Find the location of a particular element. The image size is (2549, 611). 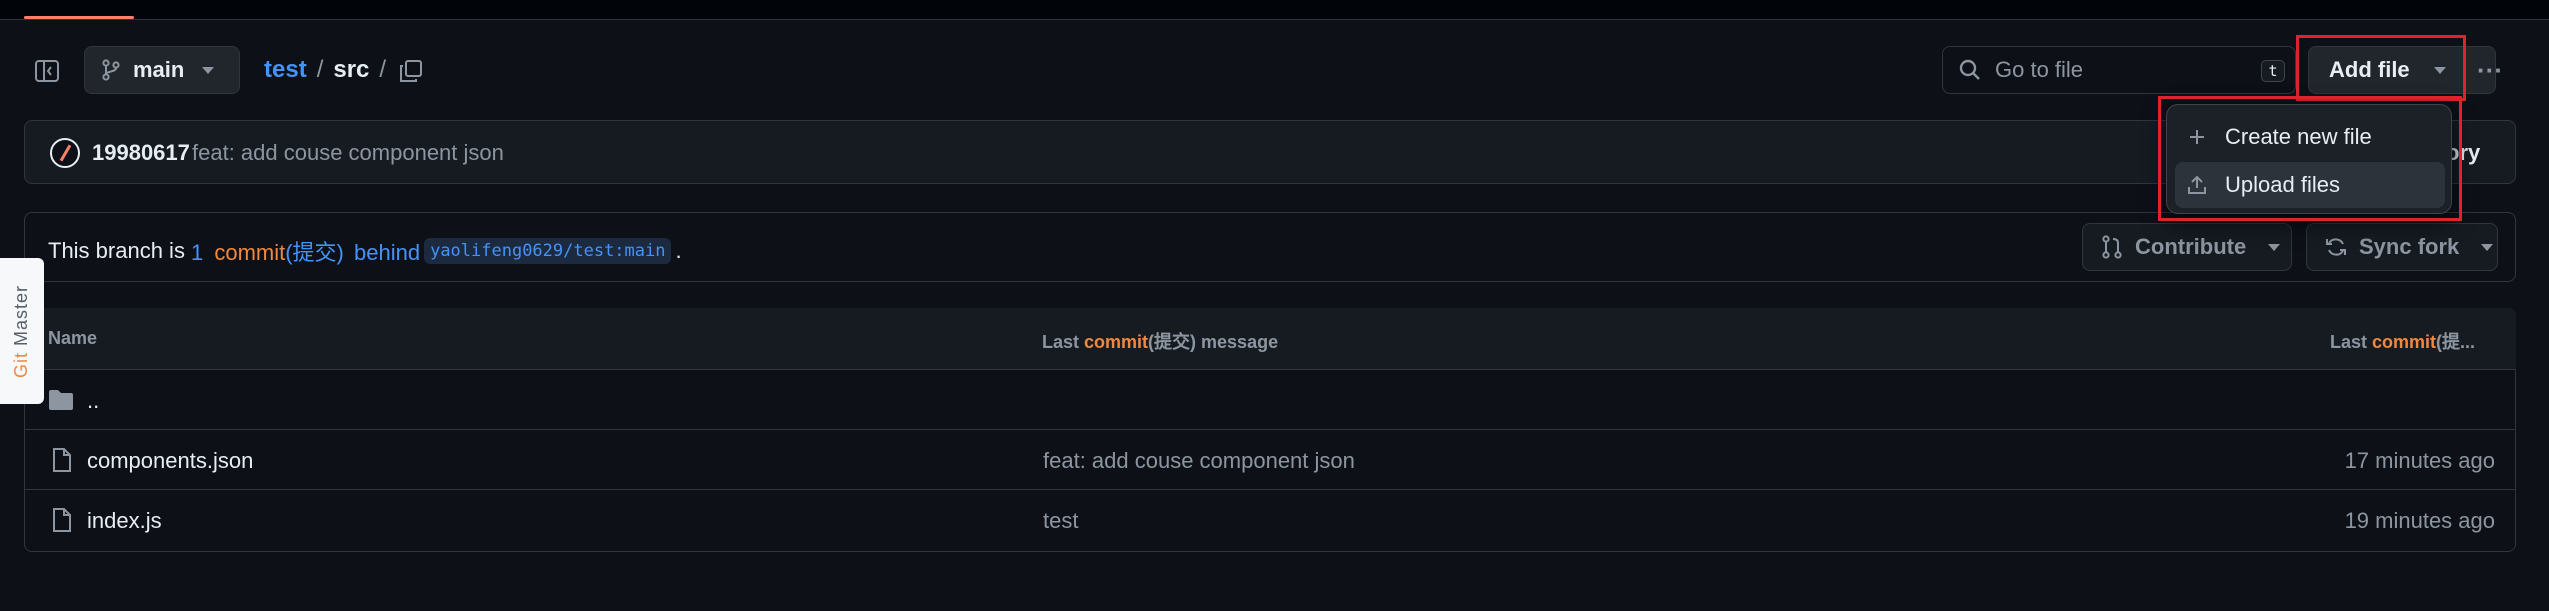

kebab-menu-icon: ··· is located at coordinates (2490, 69).